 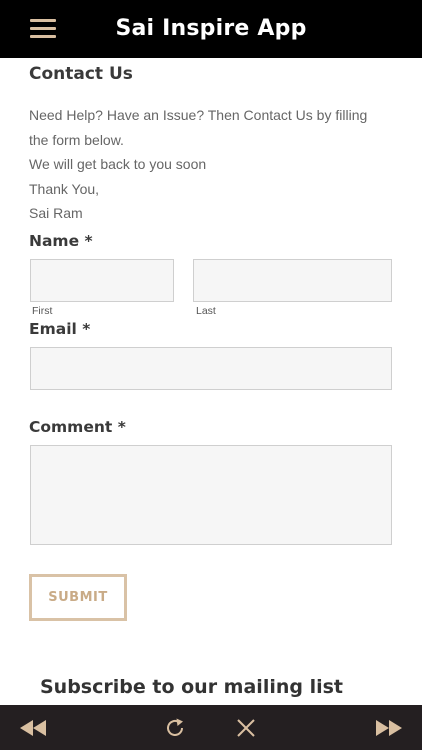 I want to click on first-name-input, so click(x=102, y=280).